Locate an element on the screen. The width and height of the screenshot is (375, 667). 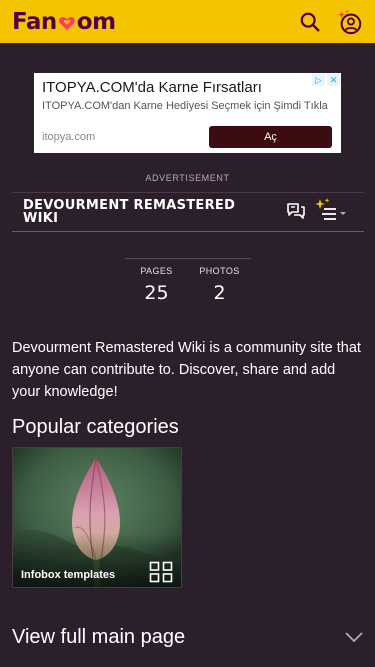
logo-suffix: om is located at coordinates (96, 21).